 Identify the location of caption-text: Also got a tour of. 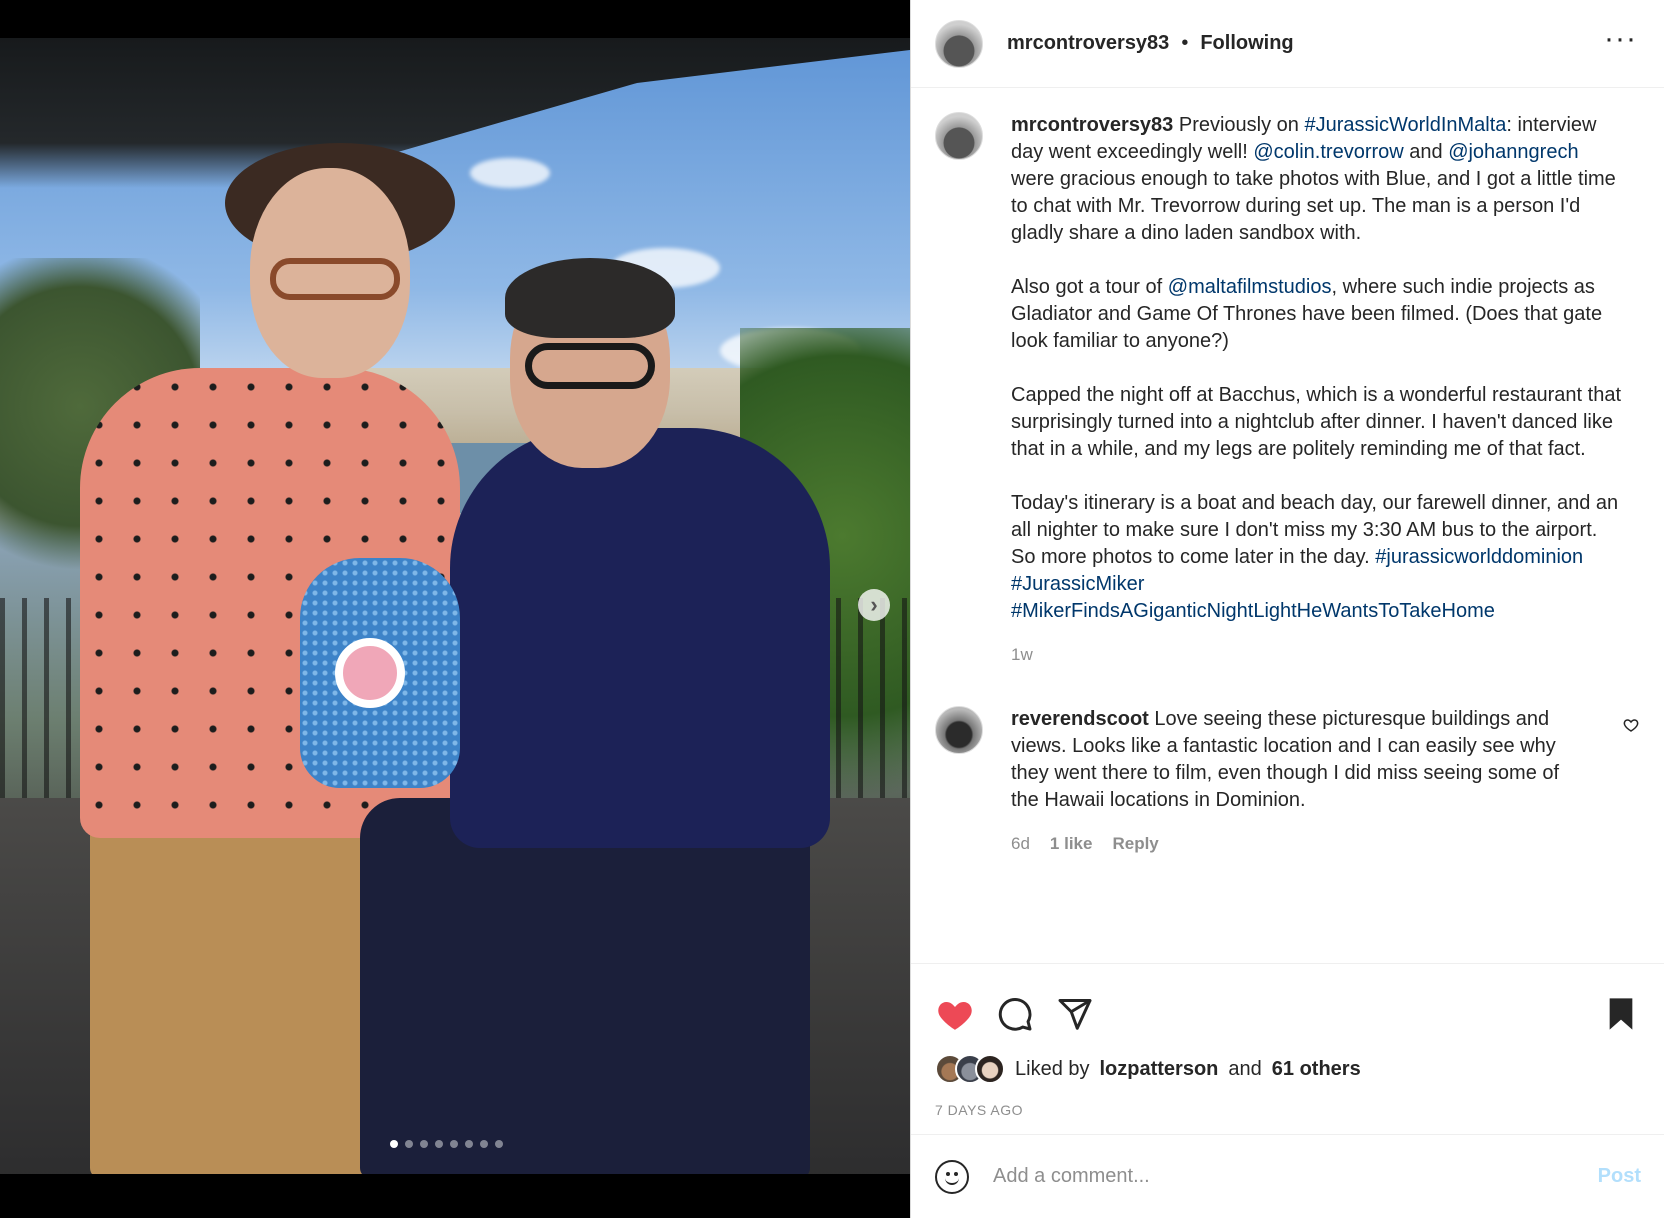
(1089, 287).